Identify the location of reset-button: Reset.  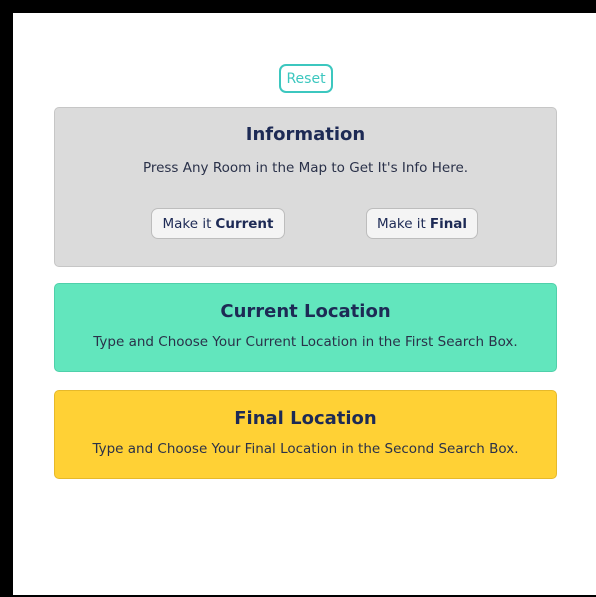
(306, 78).